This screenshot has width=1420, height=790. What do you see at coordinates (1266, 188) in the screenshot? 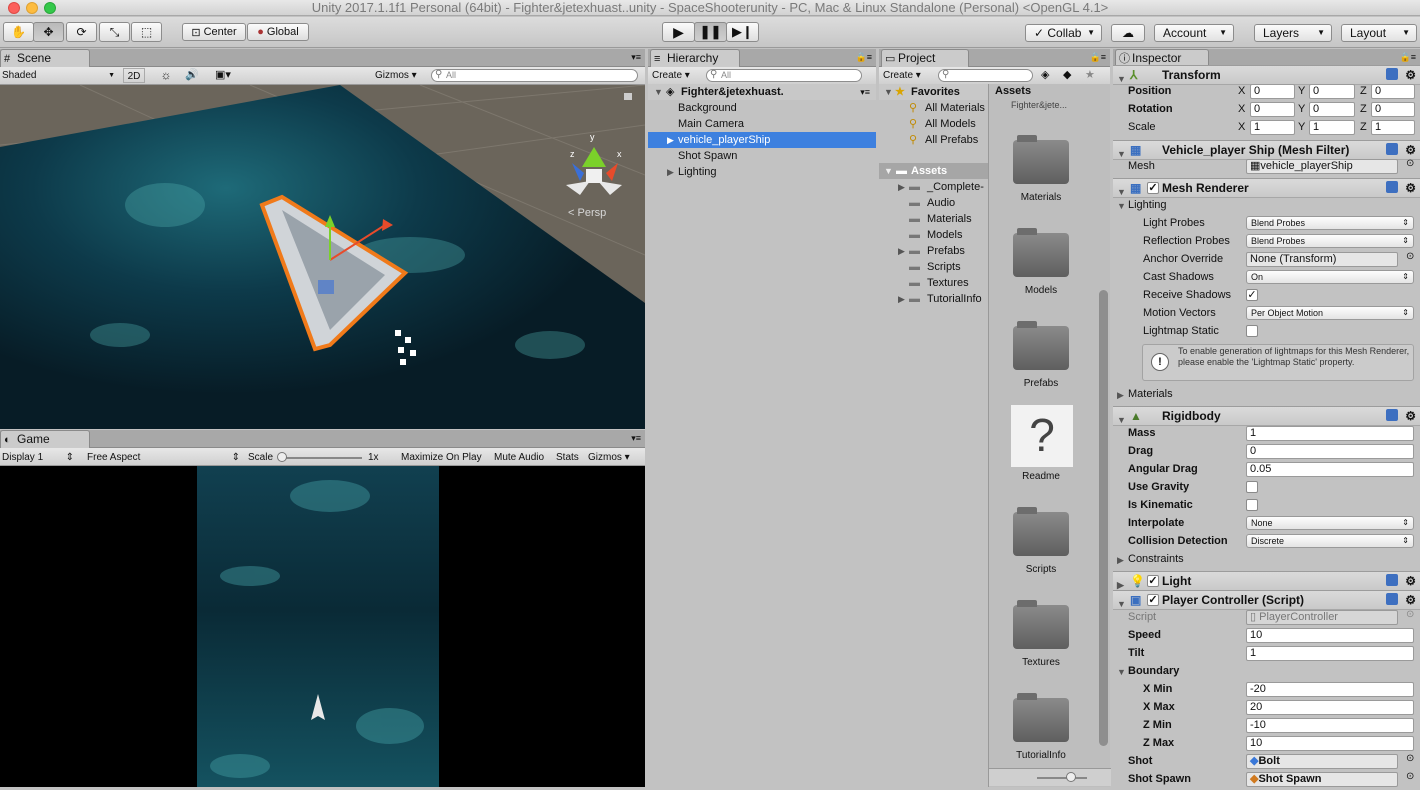
I see `mesh-renderer-header: ▼ ▦ ✓ Mesh Renderer ⚙` at bounding box center [1266, 188].